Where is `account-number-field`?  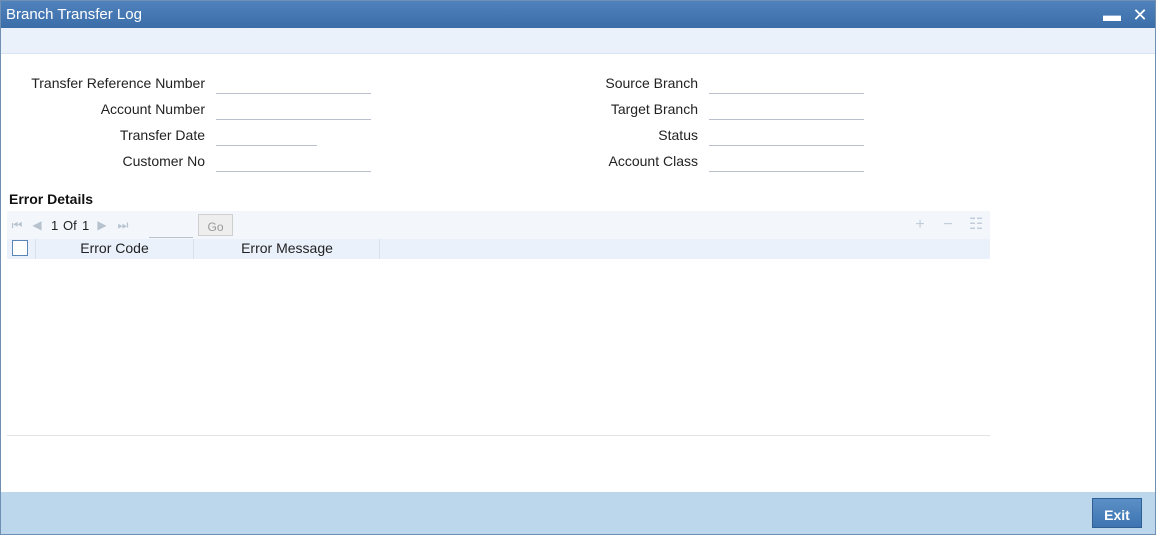 account-number-field is located at coordinates (293, 109).